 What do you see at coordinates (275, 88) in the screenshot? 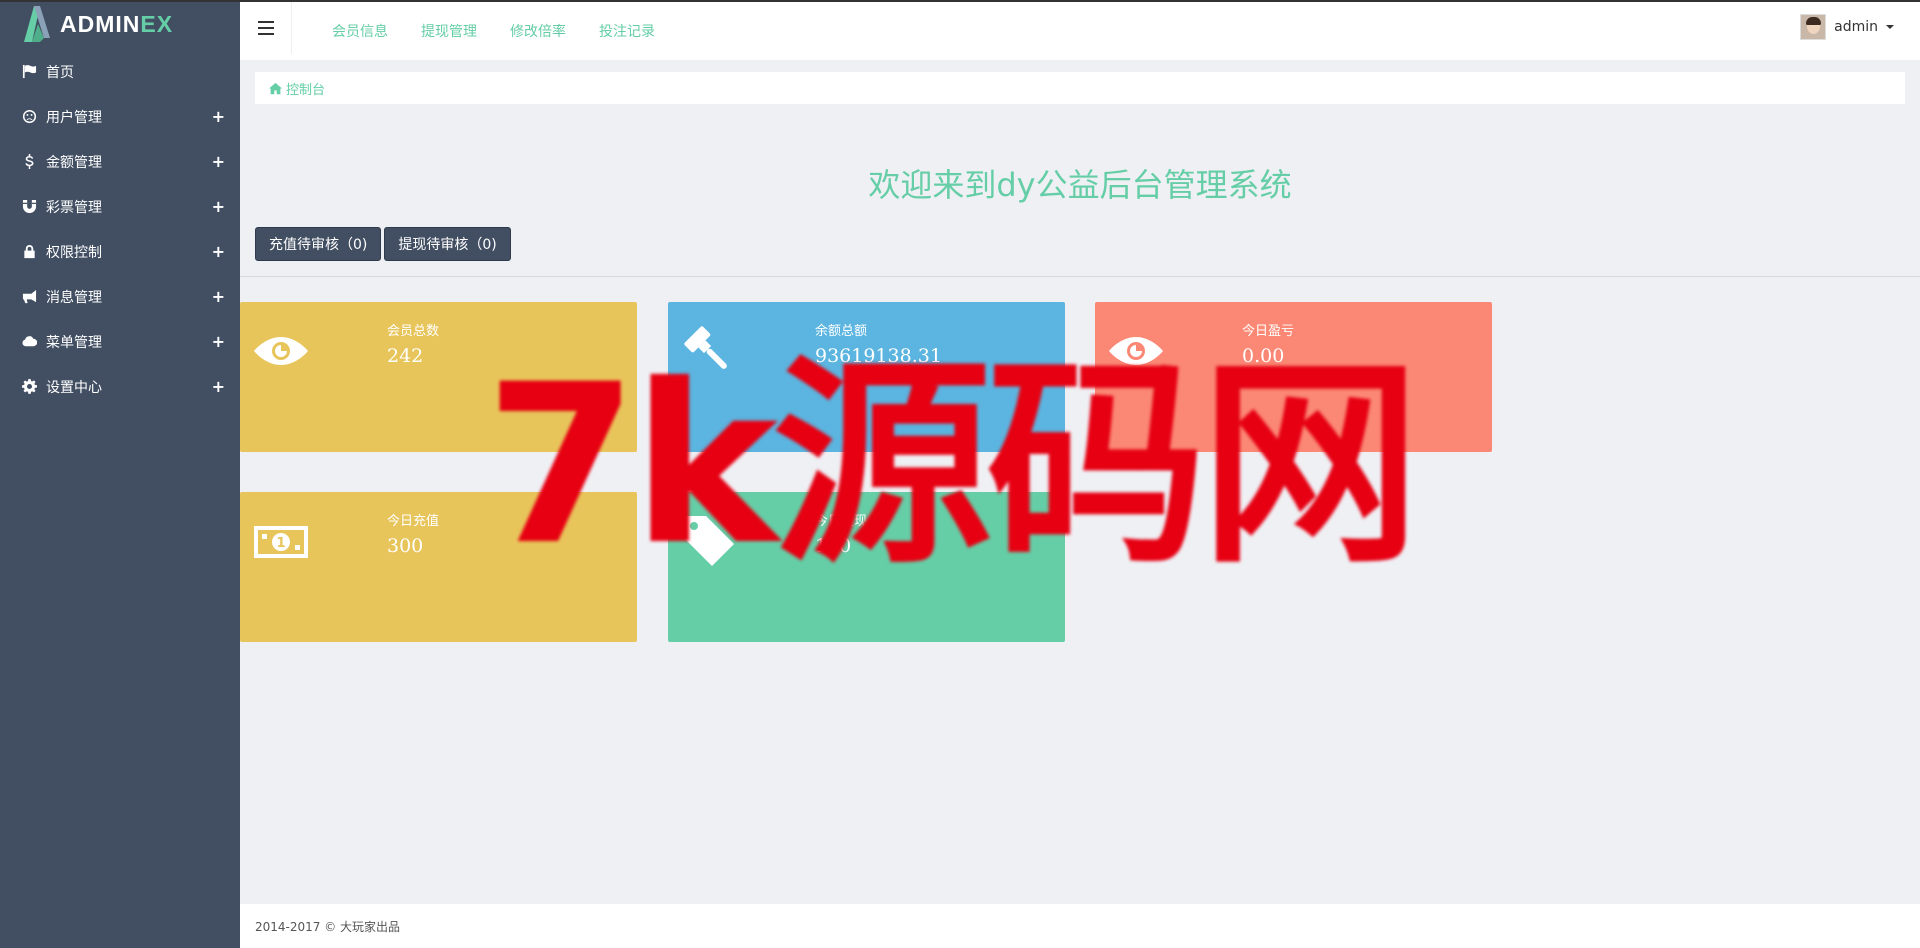
I see `home-icon` at bounding box center [275, 88].